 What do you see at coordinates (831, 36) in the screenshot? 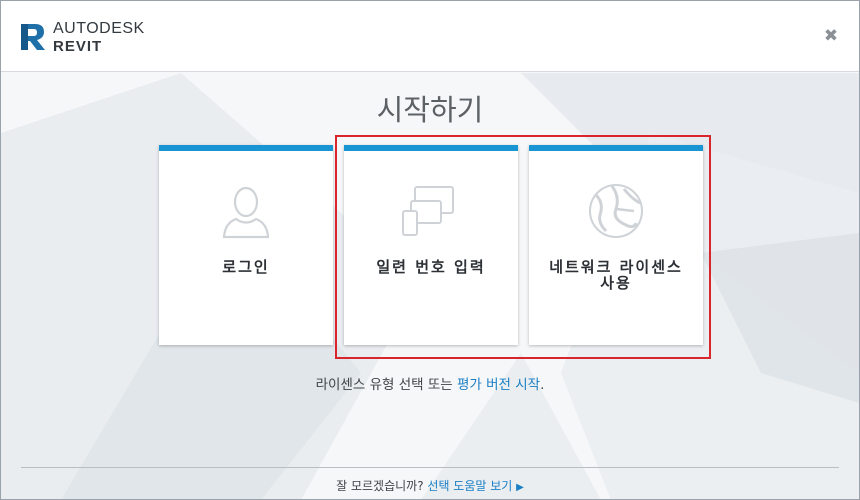
I see `close-icon: ✖` at bounding box center [831, 36].